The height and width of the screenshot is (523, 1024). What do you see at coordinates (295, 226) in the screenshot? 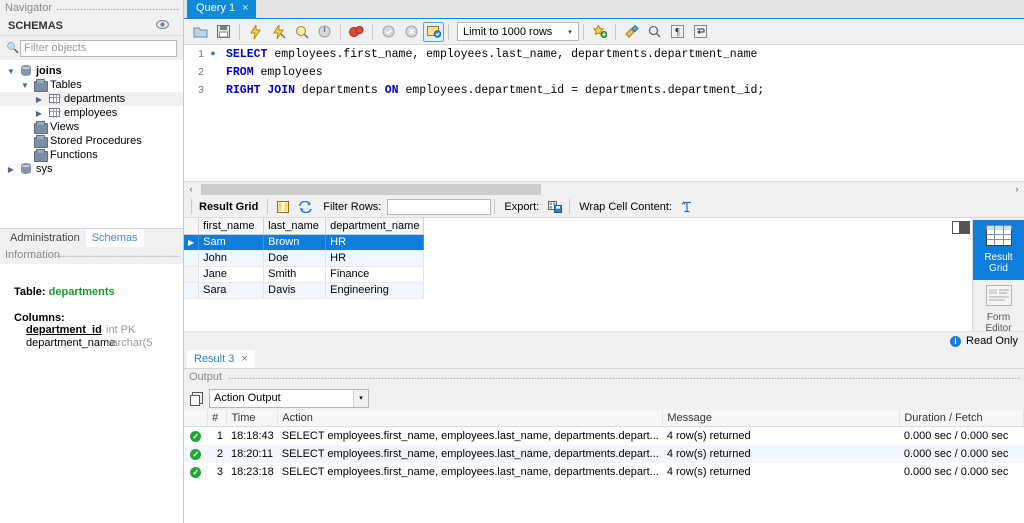
I see `column-header-last_name: last_name` at bounding box center [295, 226].